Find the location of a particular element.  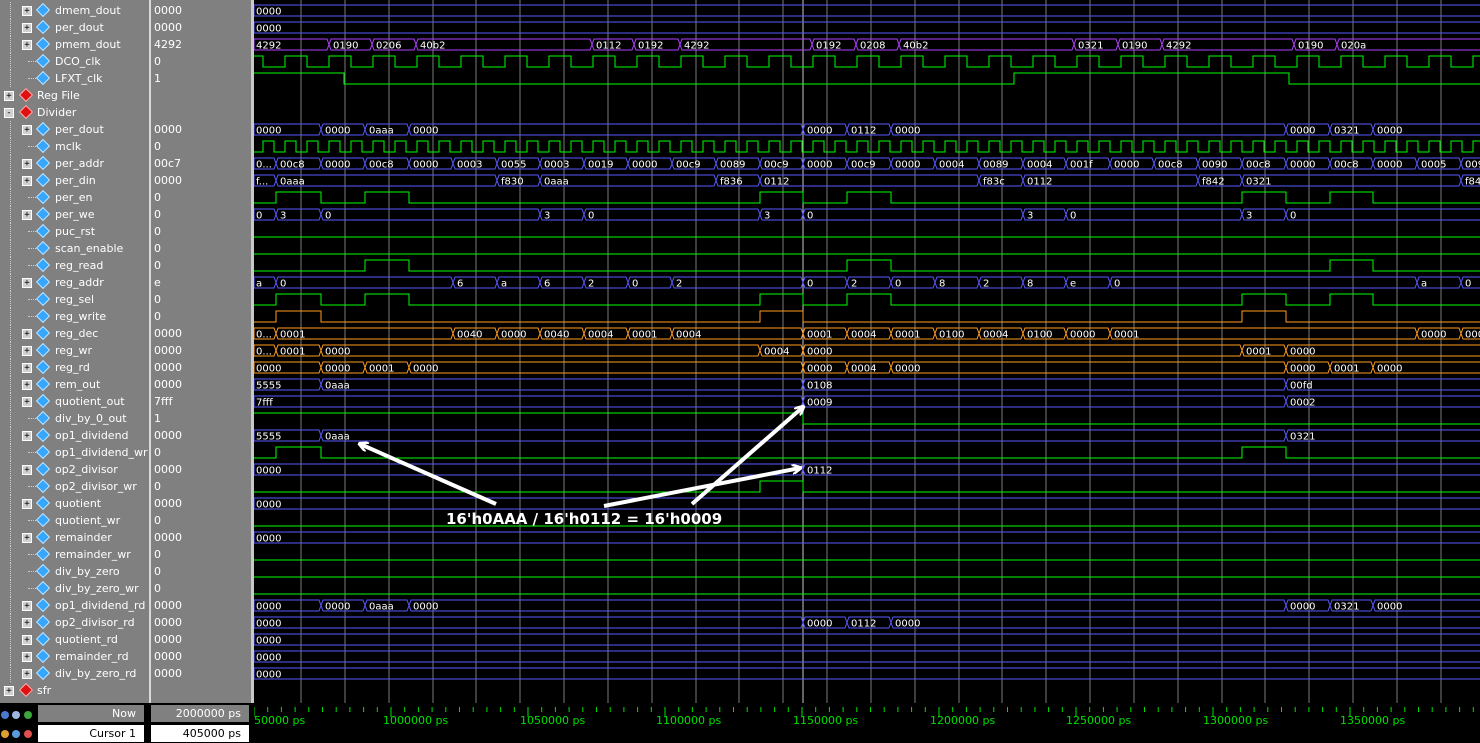

signal-row-quotient_rd: + quotient_rd is located at coordinates (74, 639).